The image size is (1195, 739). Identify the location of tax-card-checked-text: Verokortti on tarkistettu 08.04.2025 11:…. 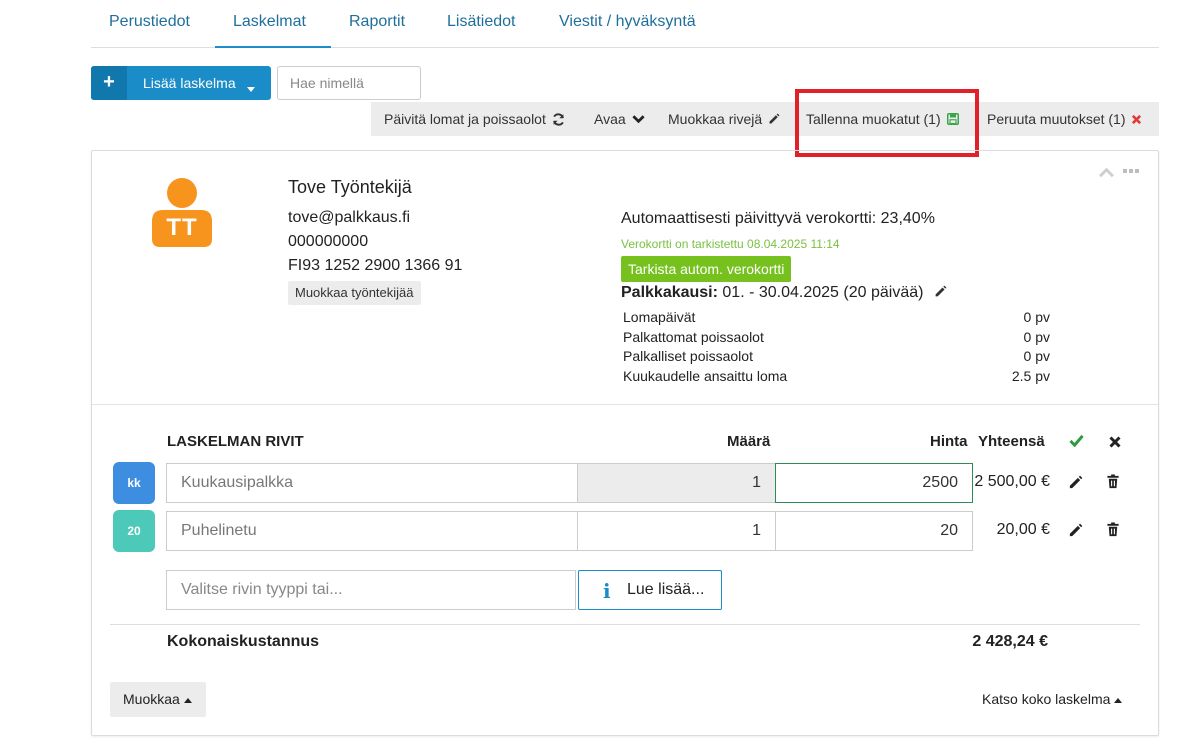
(730, 244).